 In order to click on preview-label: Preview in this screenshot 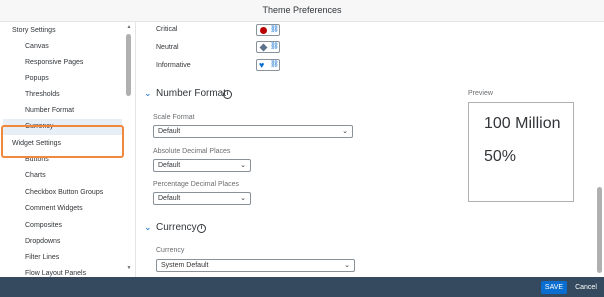, I will do `click(480, 93)`.